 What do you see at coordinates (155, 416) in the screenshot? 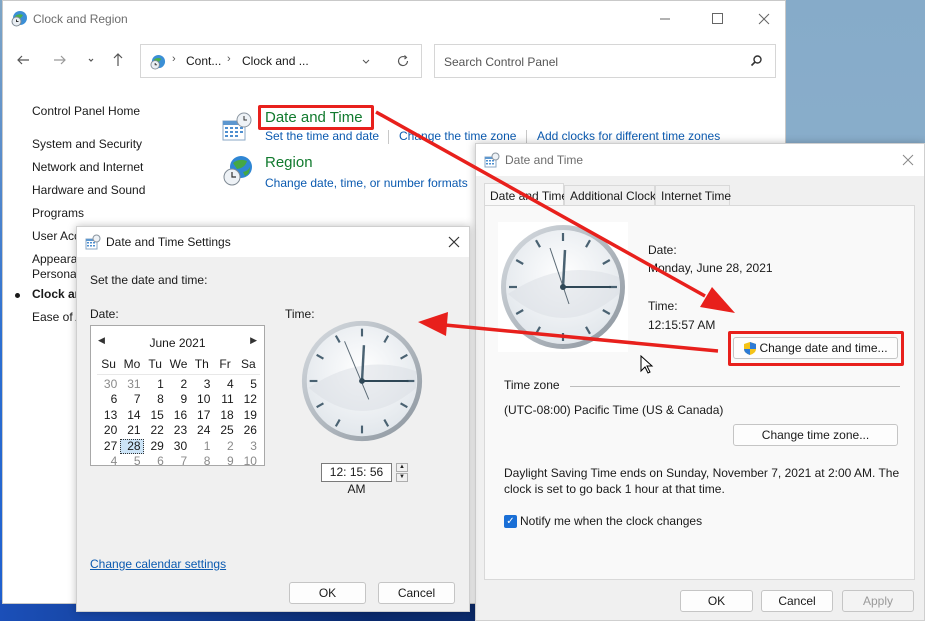
I see `calendar-day: 15` at bounding box center [155, 416].